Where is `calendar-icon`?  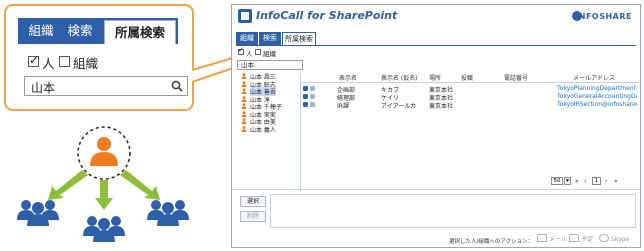
calendar-icon is located at coordinates (574, 238).